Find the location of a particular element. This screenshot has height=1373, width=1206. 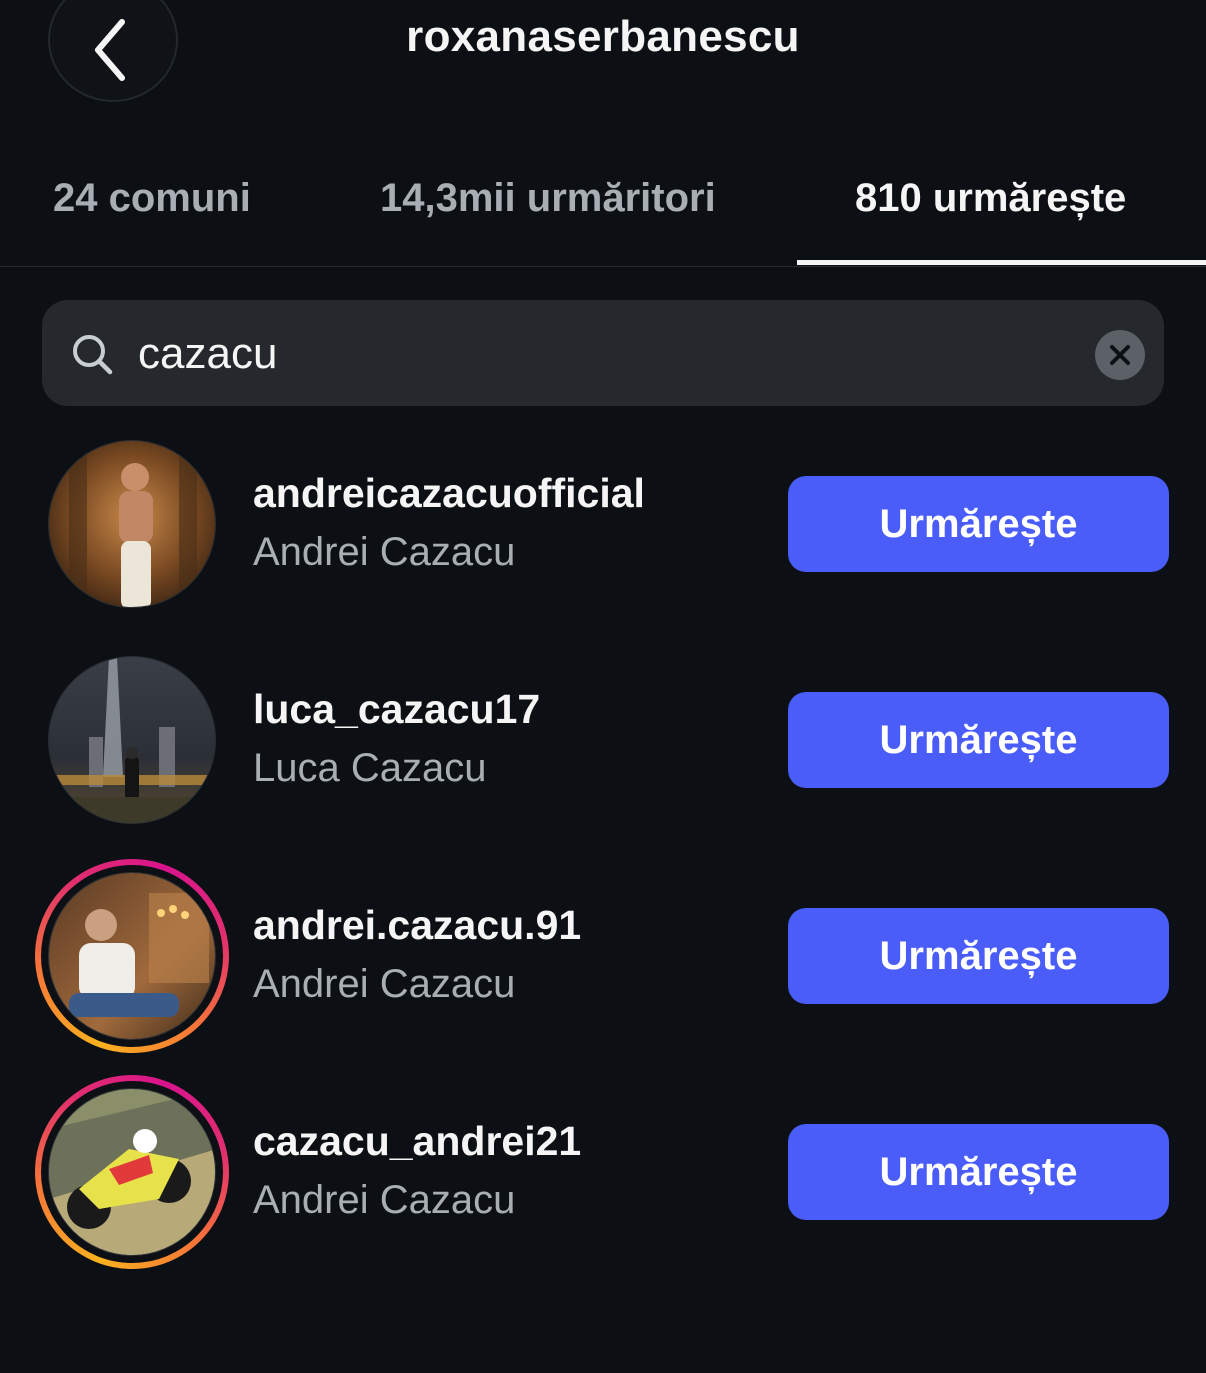

username: andrei.cazacu.91 is located at coordinates (417, 925).